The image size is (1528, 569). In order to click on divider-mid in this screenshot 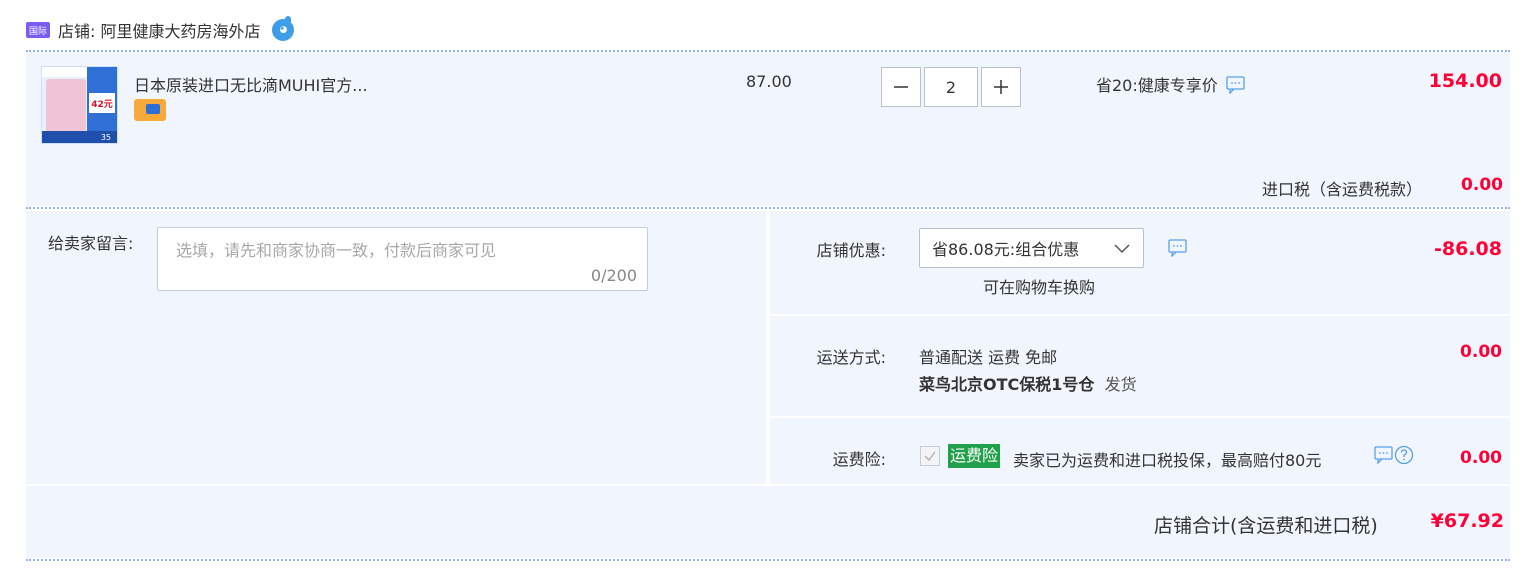, I will do `click(768, 208)`.